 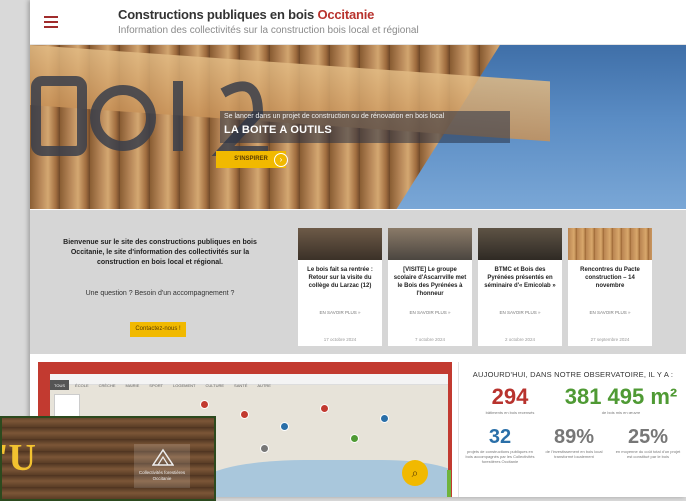 What do you see at coordinates (163, 457) in the screenshot?
I see `collectivites-logo-icon` at bounding box center [163, 457].